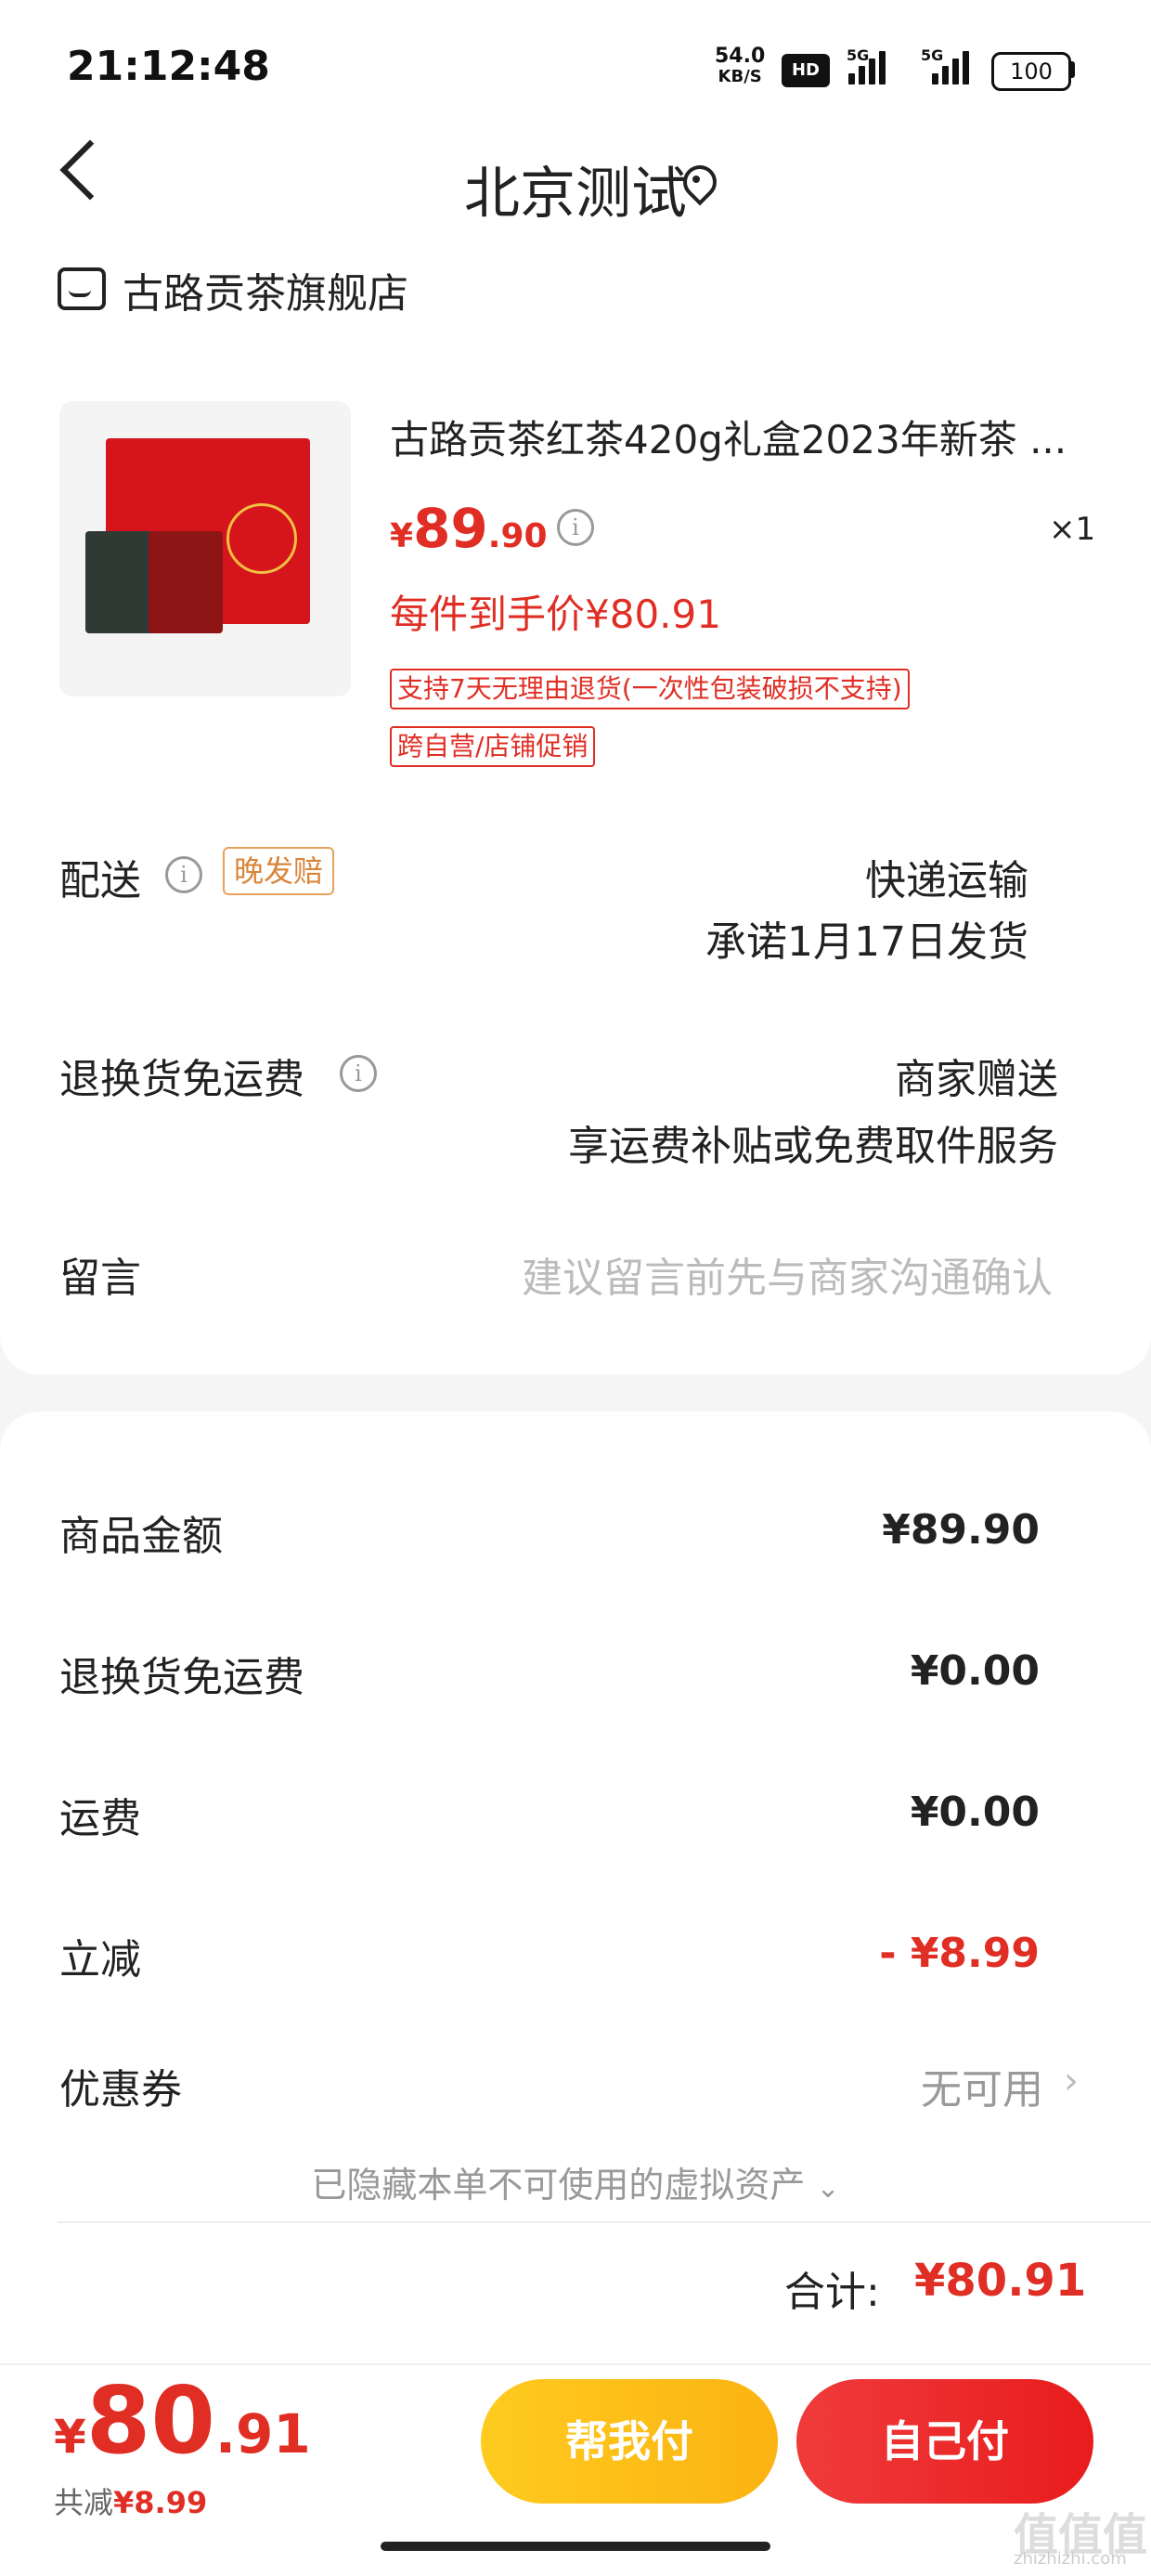  I want to click on shipping-fee-value: ¥0.00, so click(975, 1812).